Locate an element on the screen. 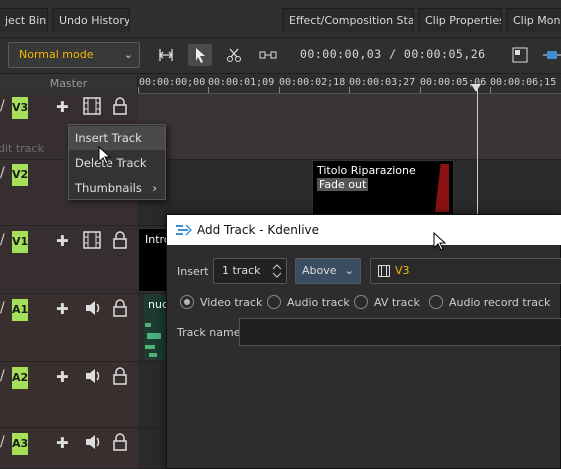 This screenshot has height=469, width=561. radio-audio-record-track-label: Audio record track is located at coordinates (499, 302).